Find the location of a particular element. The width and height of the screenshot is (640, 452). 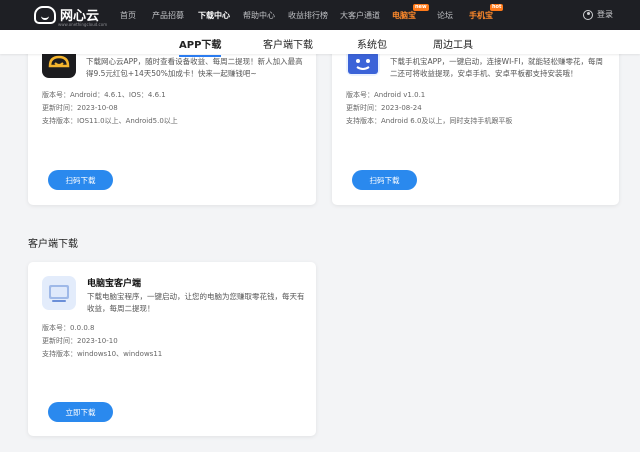

user-icon is located at coordinates (588, 14).